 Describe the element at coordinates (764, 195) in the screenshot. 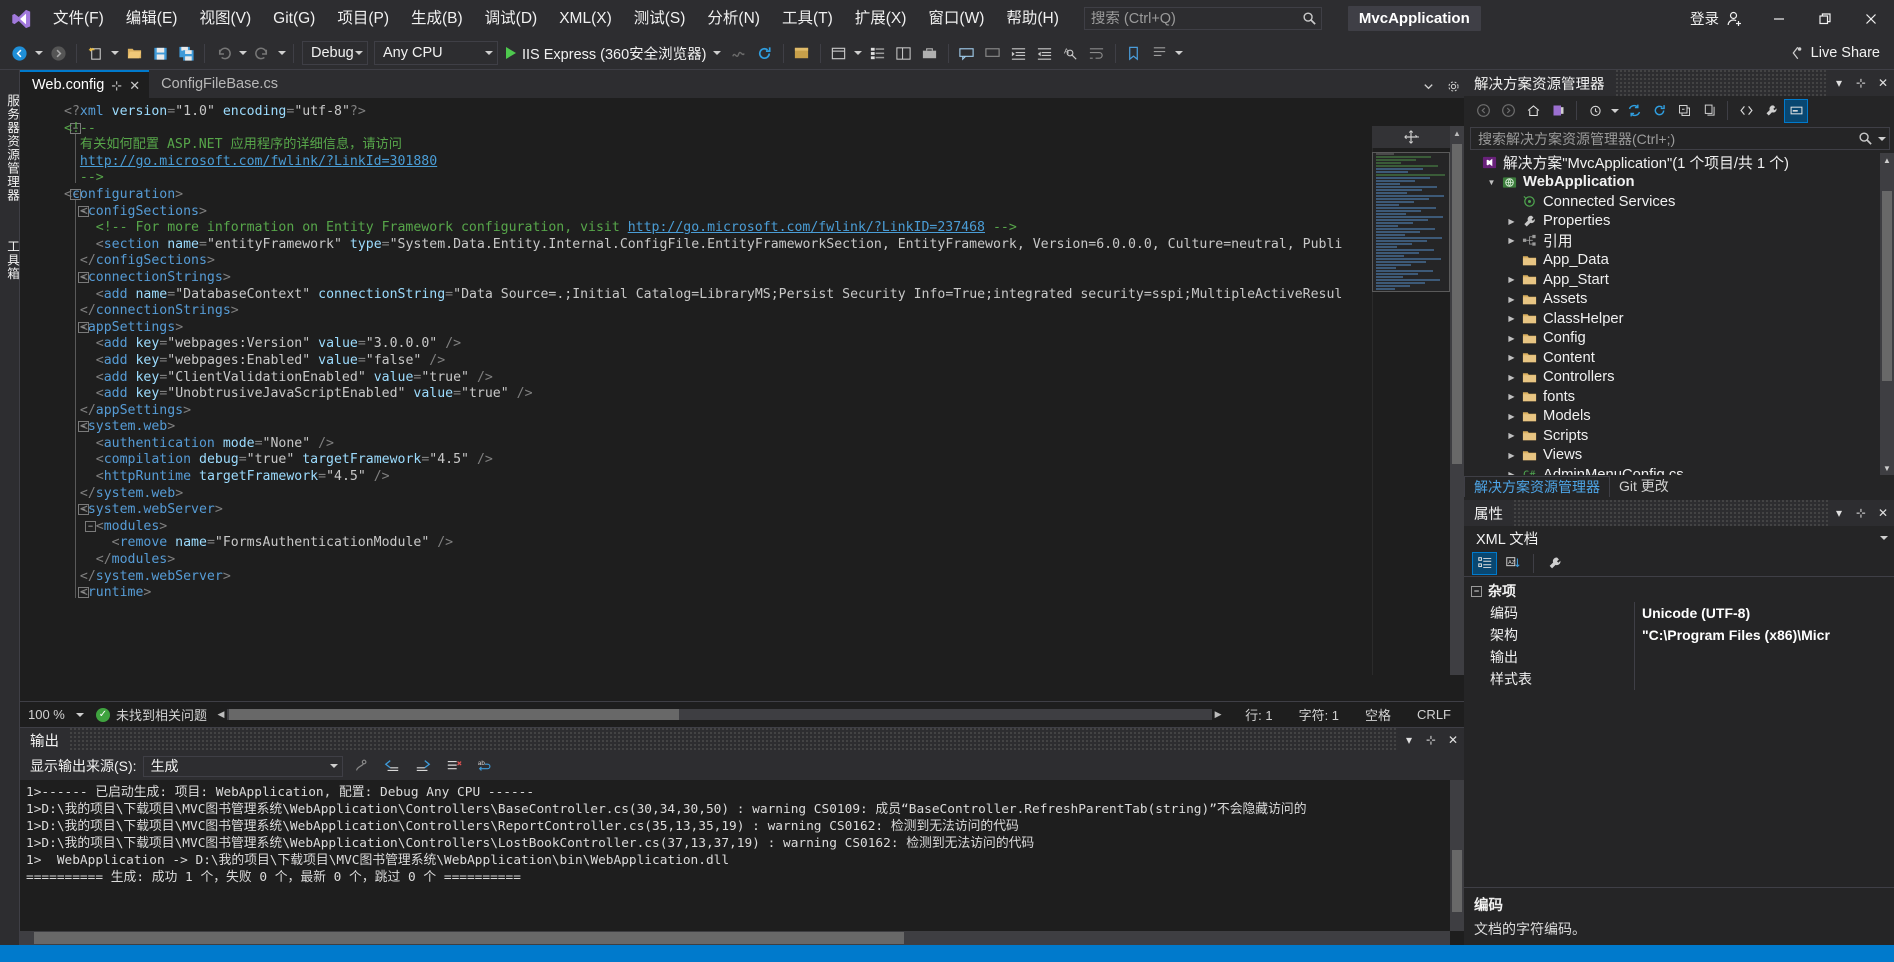

I see `code-line: <configuration>` at that location.